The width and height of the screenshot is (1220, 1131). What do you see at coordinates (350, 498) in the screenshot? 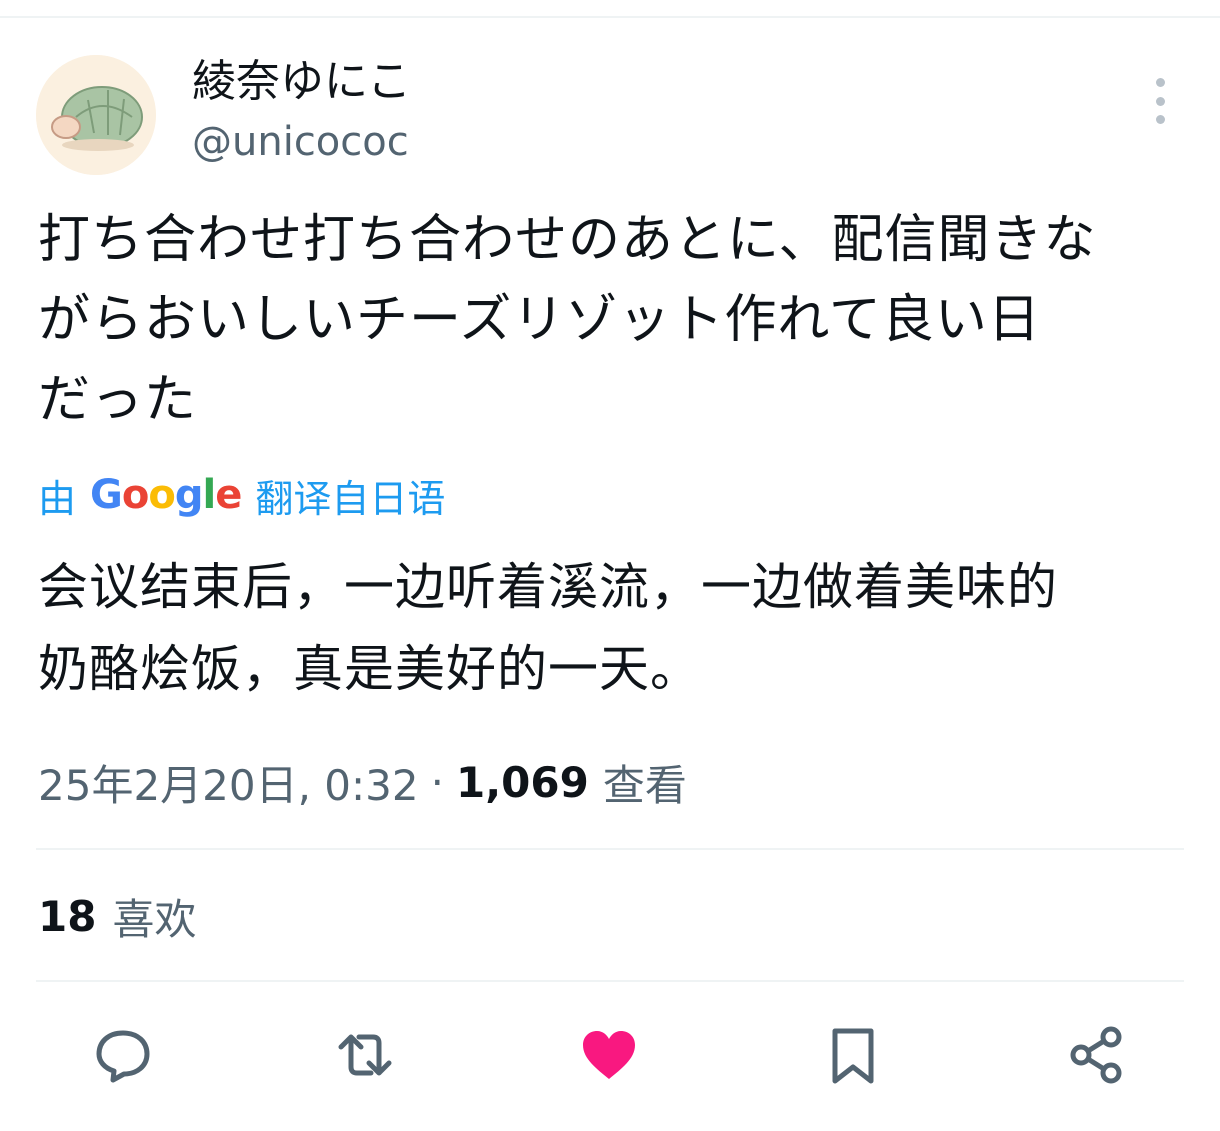
I see `translation-source-label: 翻译自日语` at bounding box center [350, 498].